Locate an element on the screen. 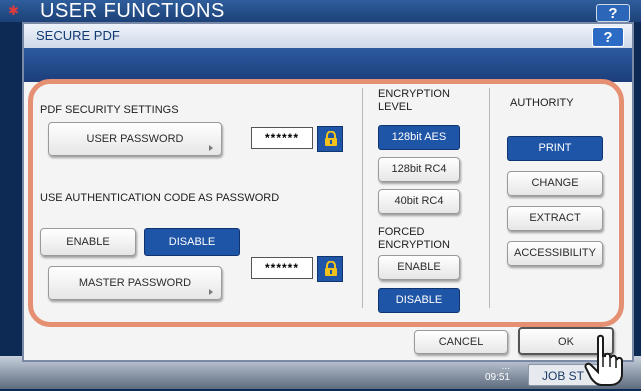 The height and width of the screenshot is (391, 641). user-password-button: USER PASSWORD is located at coordinates (135, 139).